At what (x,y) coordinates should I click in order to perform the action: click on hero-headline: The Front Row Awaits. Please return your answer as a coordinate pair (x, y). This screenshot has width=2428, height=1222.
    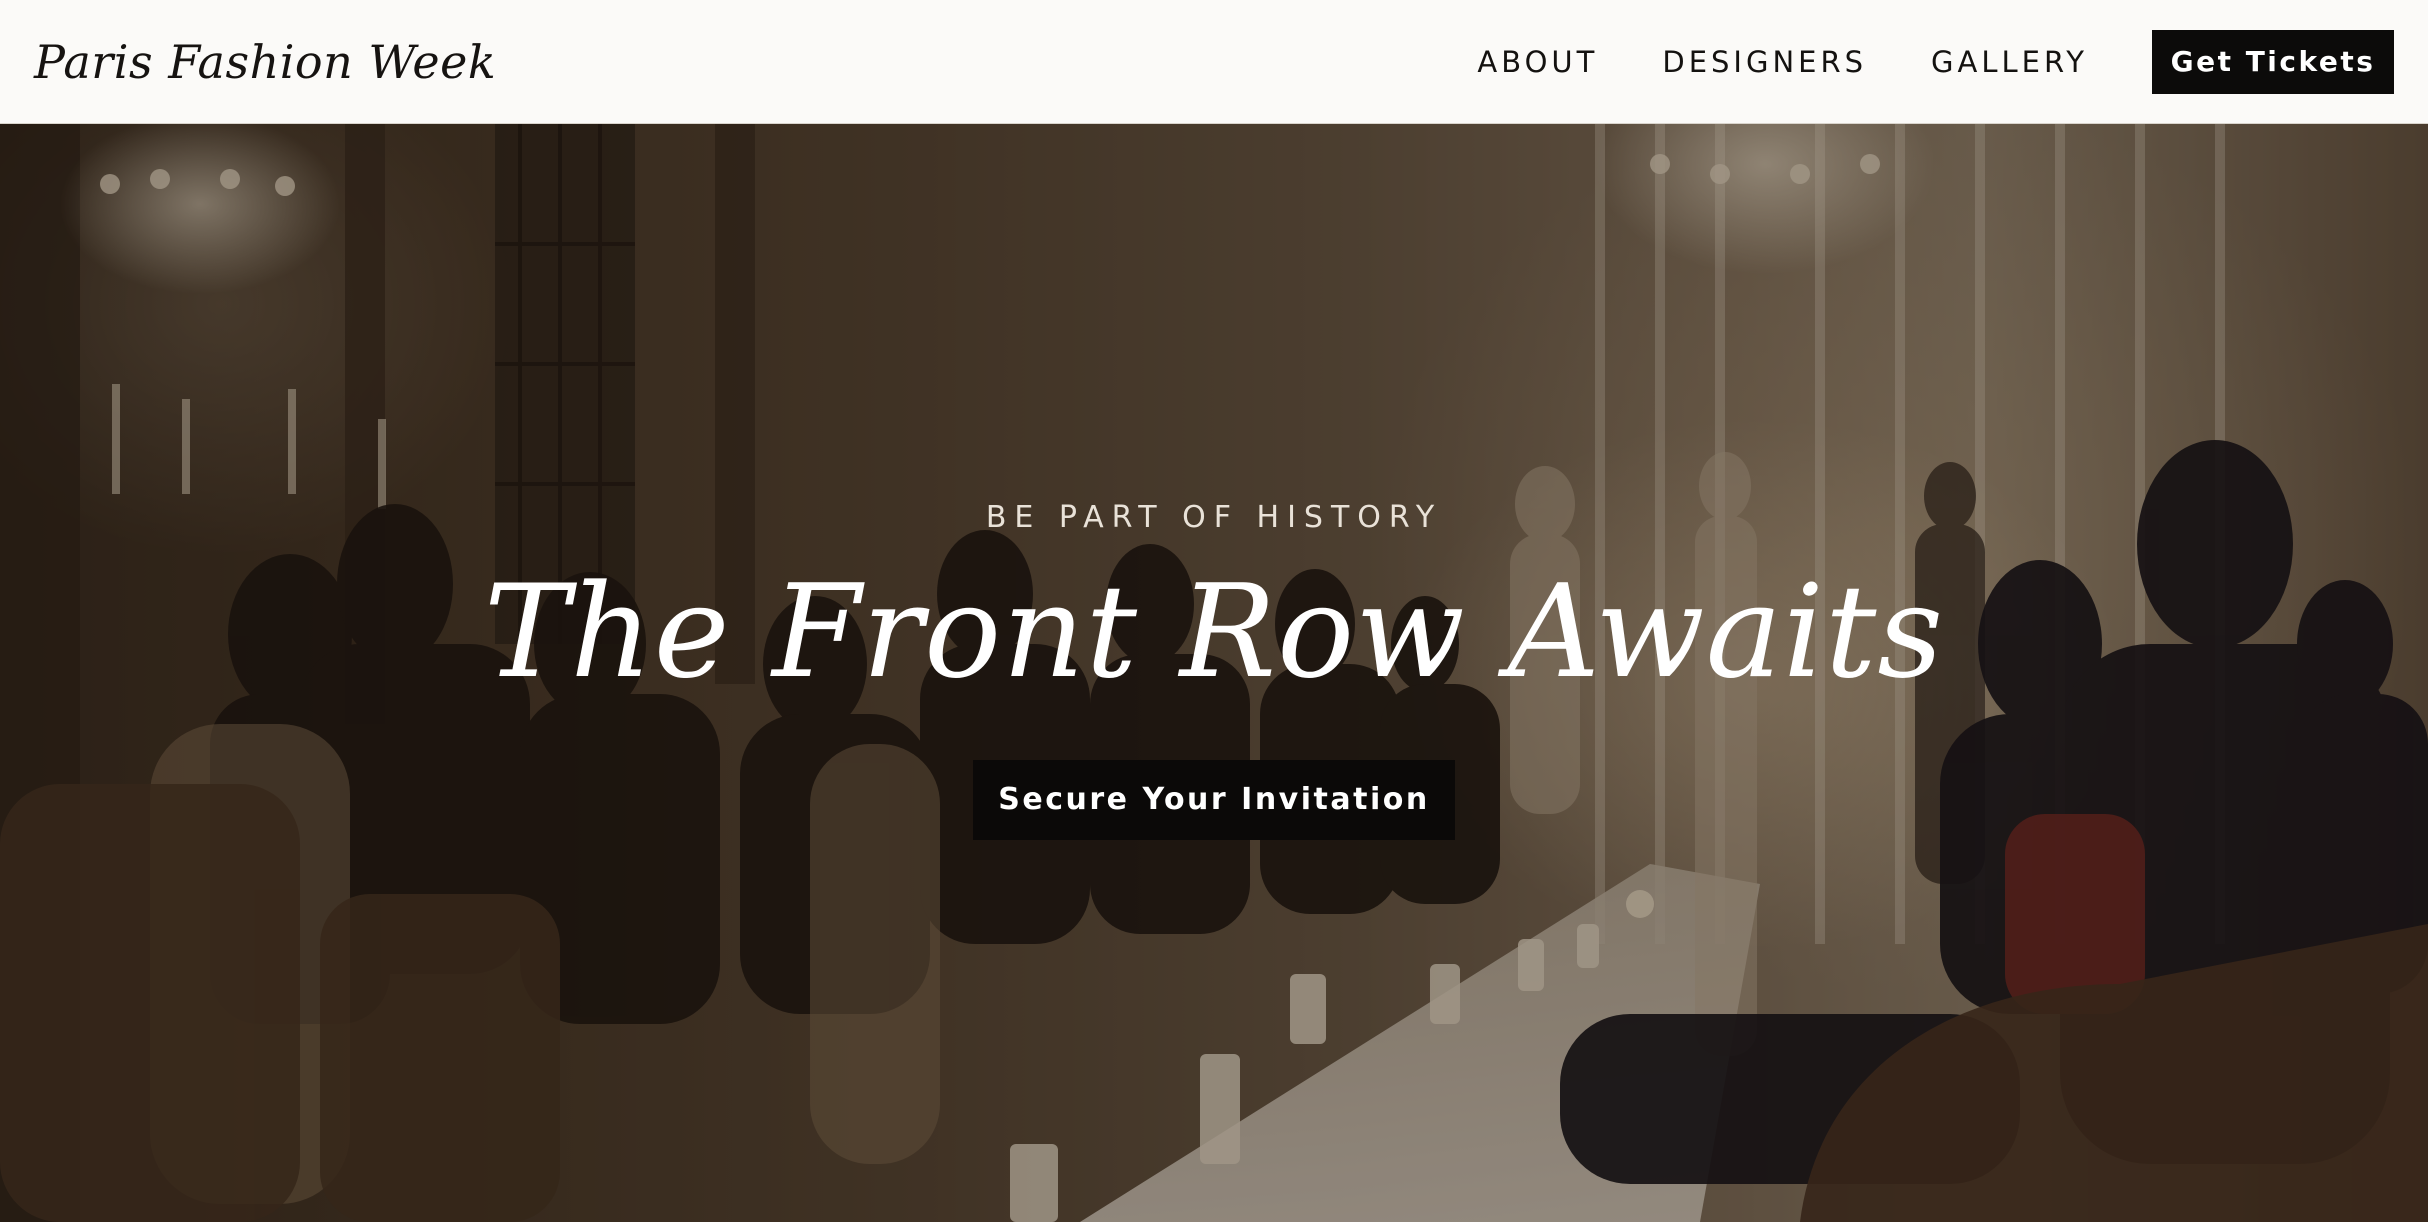
    Looking at the image, I should click on (1214, 632).